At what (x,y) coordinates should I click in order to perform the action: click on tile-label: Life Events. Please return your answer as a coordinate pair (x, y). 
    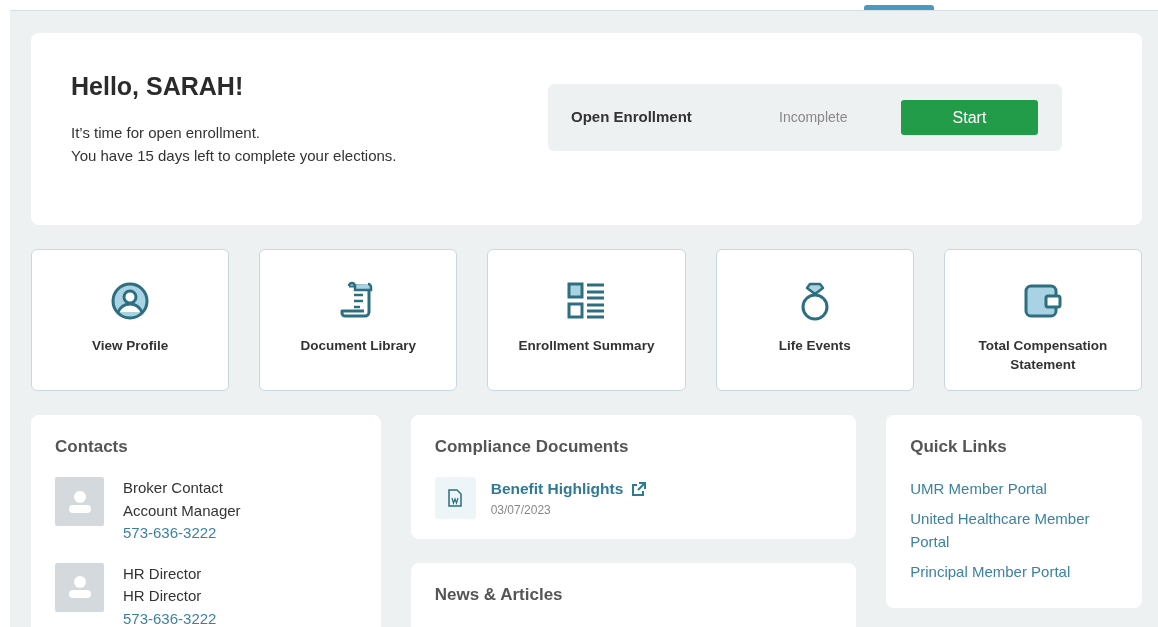
    Looking at the image, I should click on (814, 346).